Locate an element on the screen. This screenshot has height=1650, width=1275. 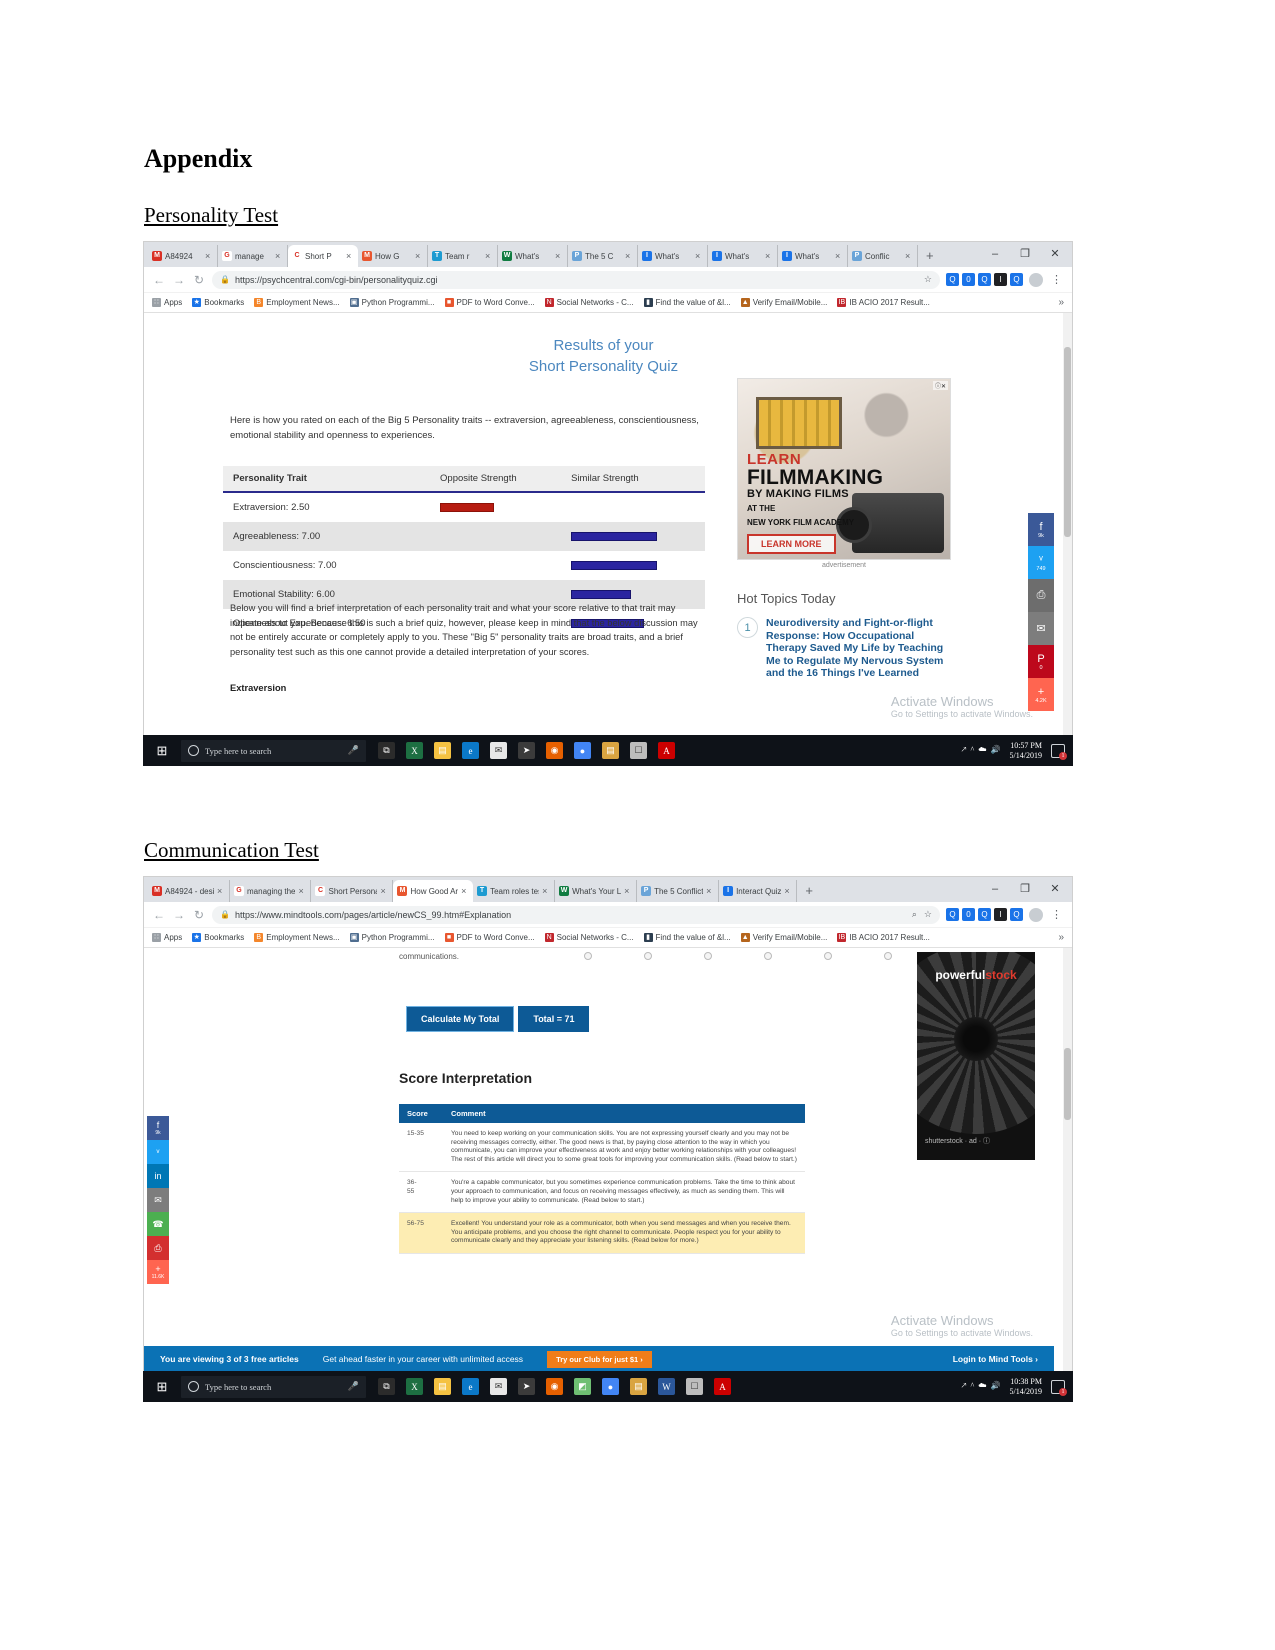
browser-tab: T Team r × is located at coordinates (463, 256).